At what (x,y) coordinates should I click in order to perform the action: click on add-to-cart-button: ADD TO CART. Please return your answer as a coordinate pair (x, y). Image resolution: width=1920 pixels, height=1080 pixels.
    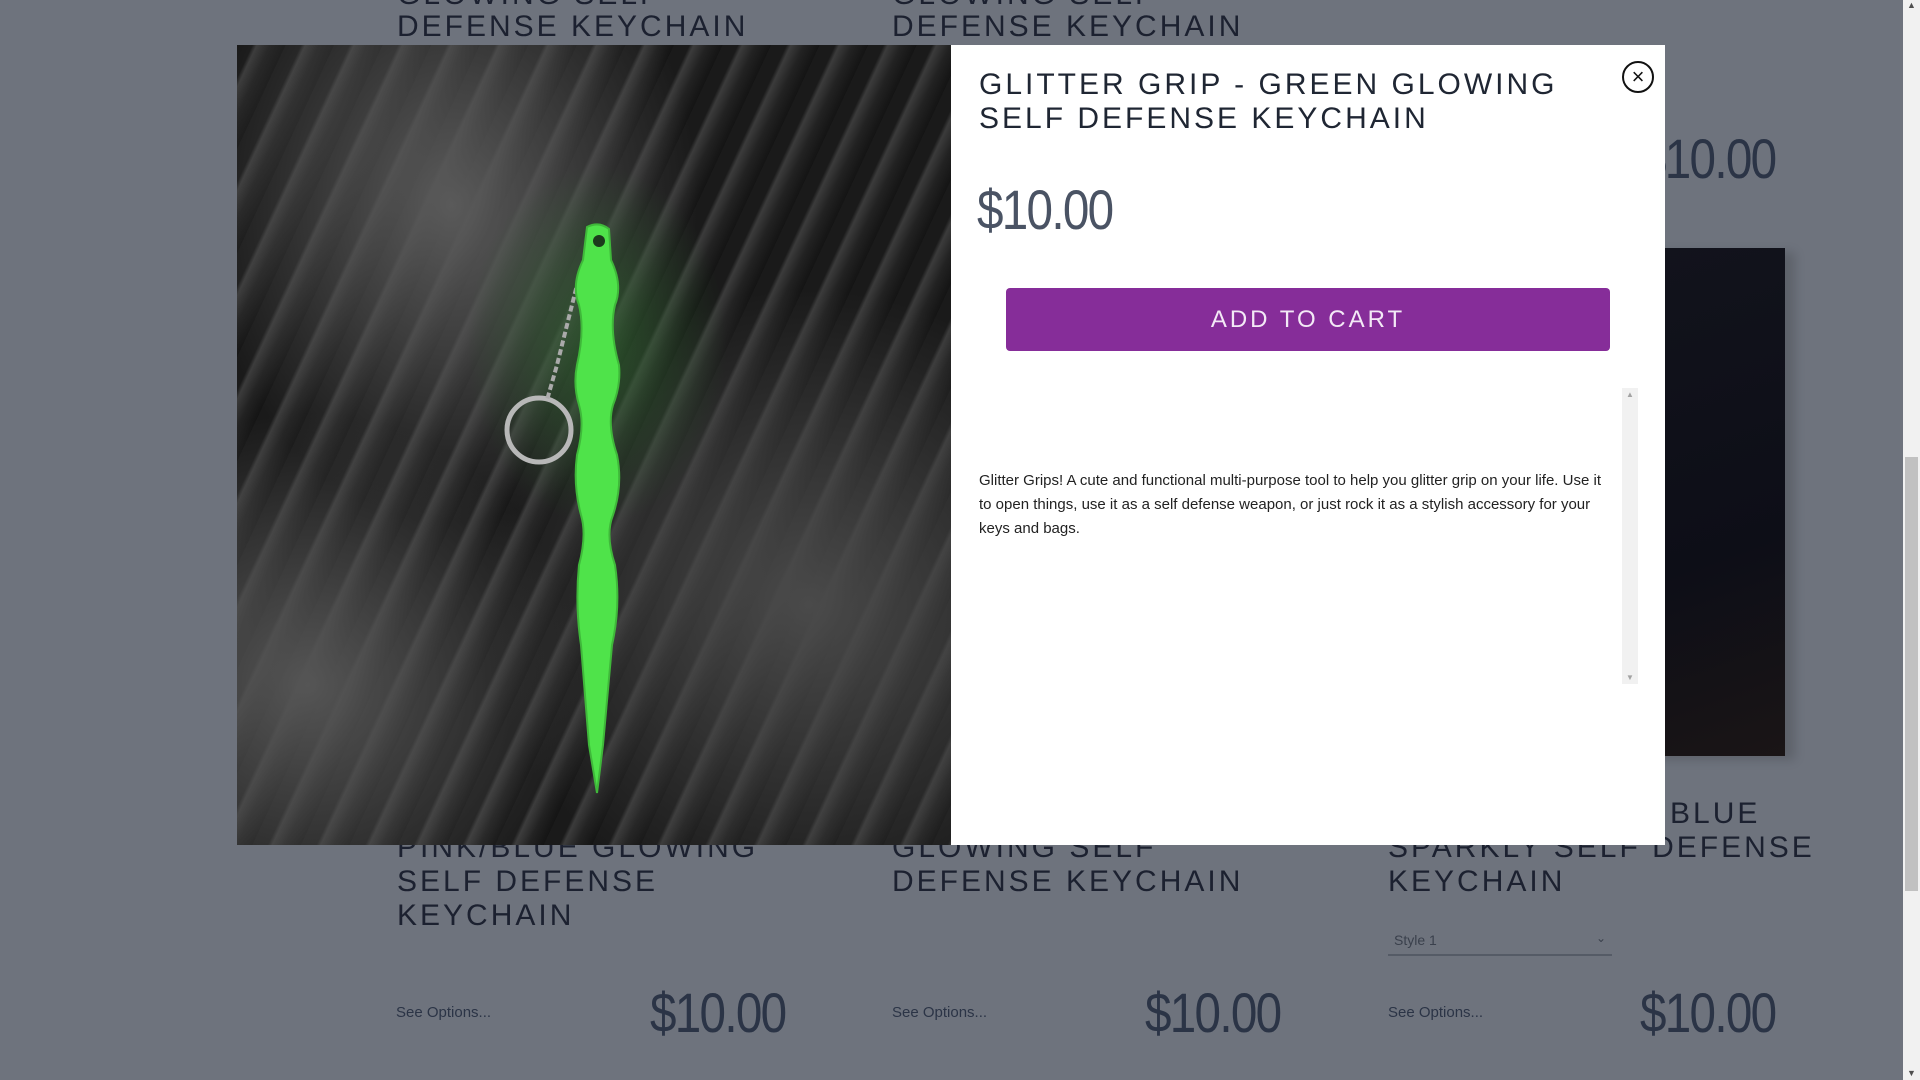
    Looking at the image, I should click on (1308, 319).